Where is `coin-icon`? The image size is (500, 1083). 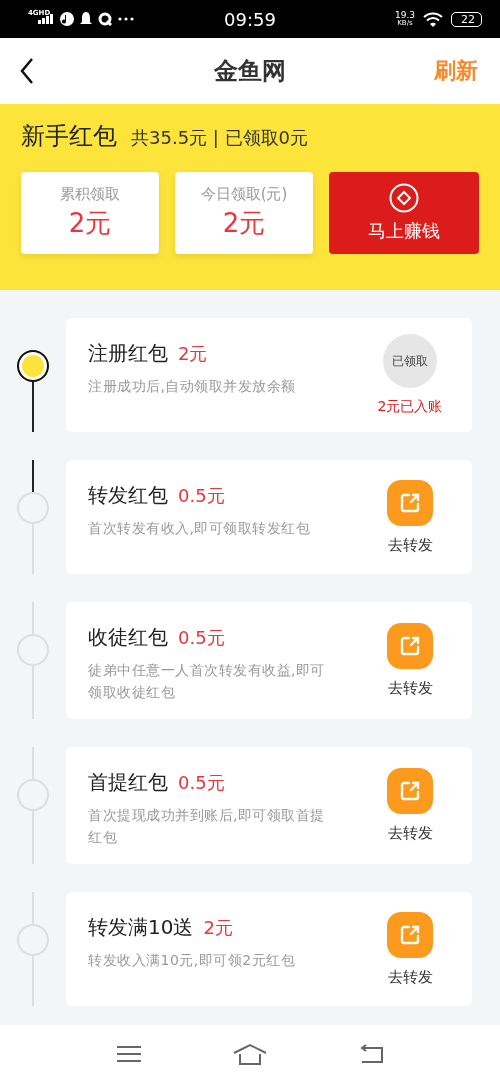
coin-icon is located at coordinates (404, 198).